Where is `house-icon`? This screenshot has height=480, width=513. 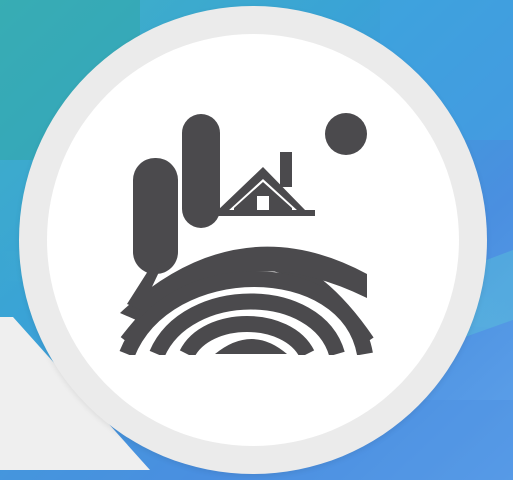
house-icon is located at coordinates (264, 184).